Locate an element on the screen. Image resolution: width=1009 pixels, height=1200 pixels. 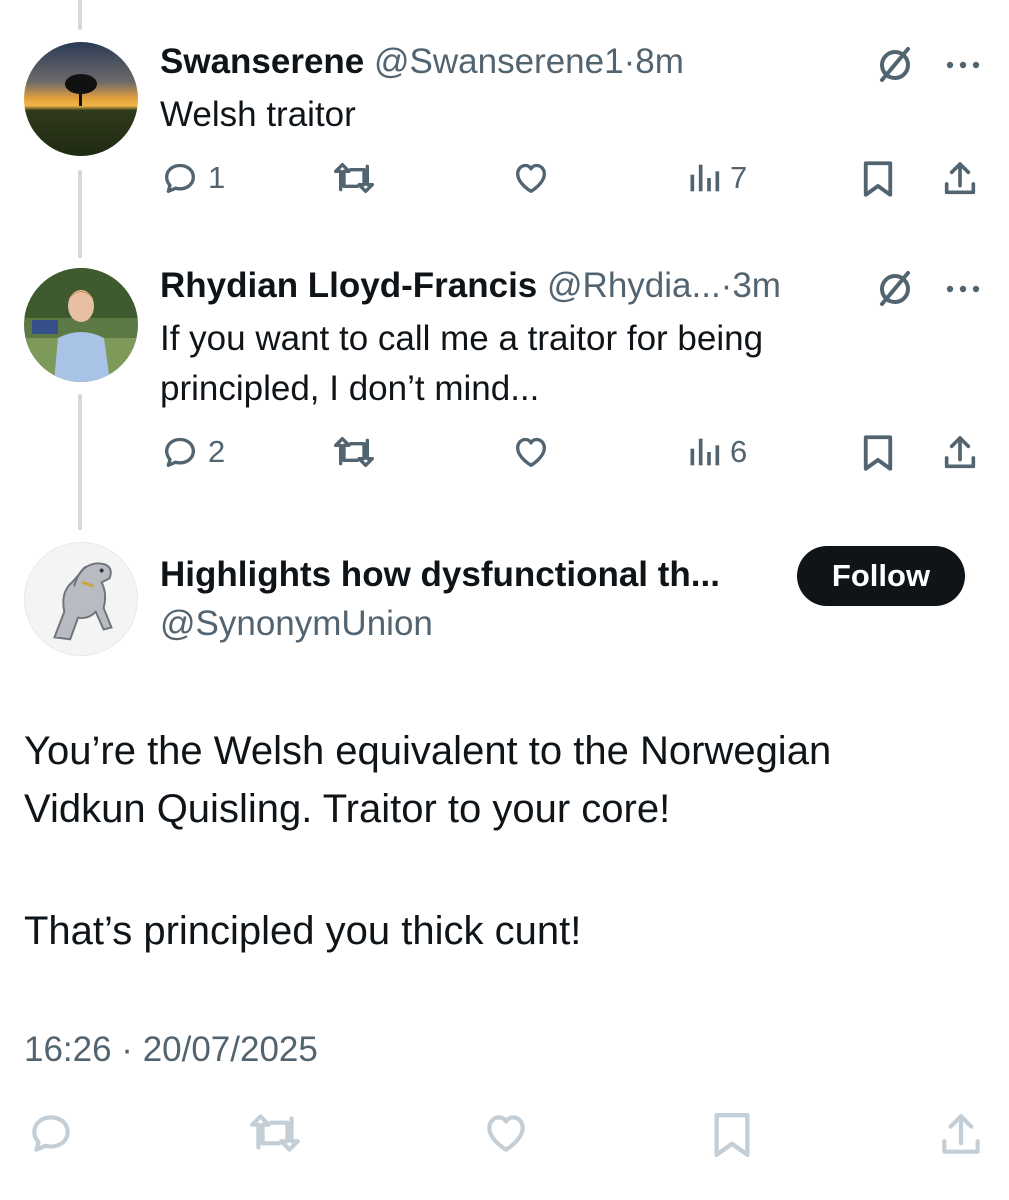
post-text-line: Vidkun Quisling. Traitor to your core! is located at coordinates (347, 809).